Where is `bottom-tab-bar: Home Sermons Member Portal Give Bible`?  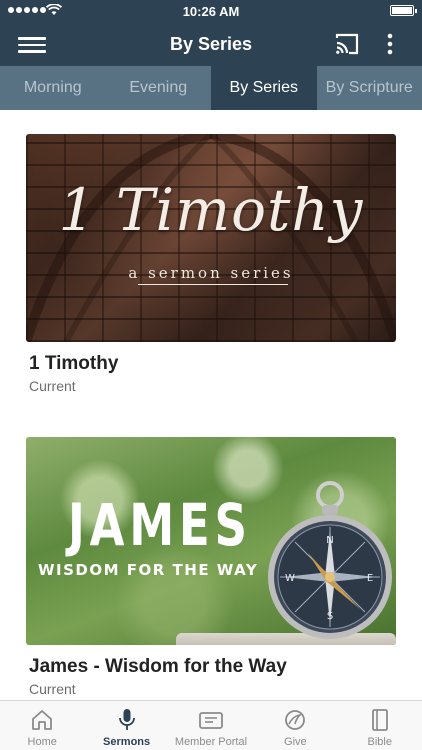
bottom-tab-bar: Home Sermons Member Portal Give Bible is located at coordinates (211, 725).